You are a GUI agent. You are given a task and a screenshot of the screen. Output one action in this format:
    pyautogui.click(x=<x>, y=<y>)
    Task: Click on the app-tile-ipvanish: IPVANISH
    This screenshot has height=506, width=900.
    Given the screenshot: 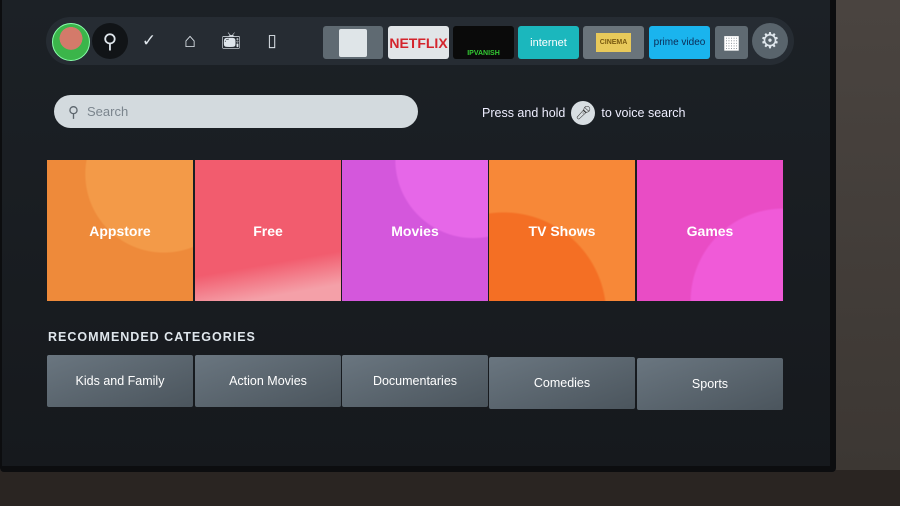 What is the action you would take?
    pyautogui.click(x=483, y=42)
    